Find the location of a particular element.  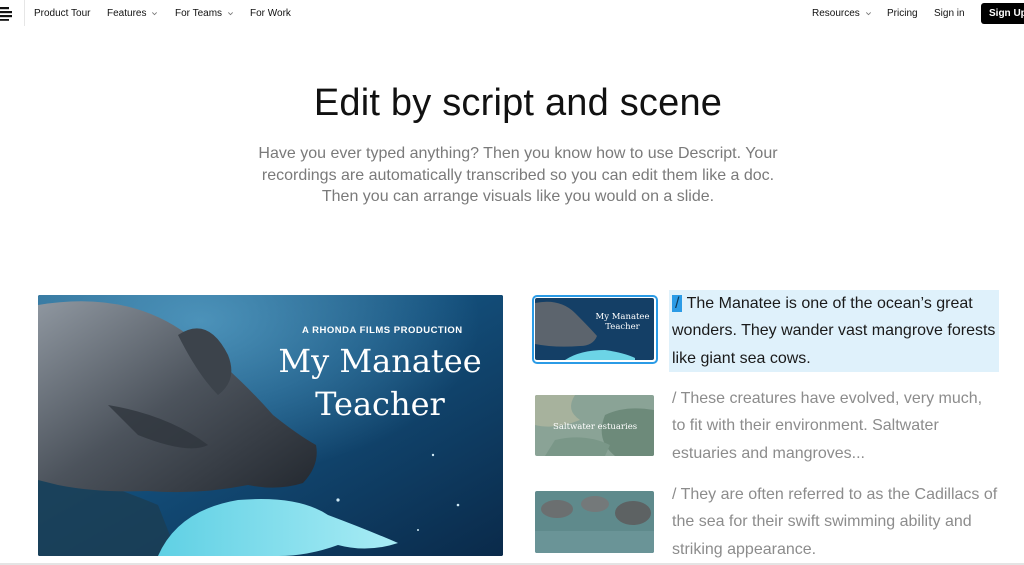

page-title: Edit by script and scene is located at coordinates (518, 103).